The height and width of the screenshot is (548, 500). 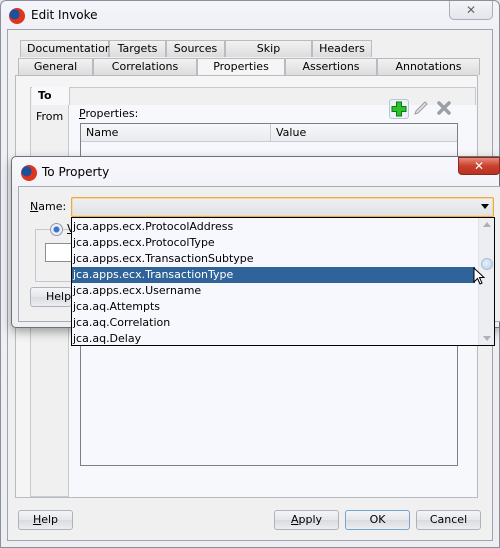 I want to click on window-close-button: ✕, so click(x=471, y=10).